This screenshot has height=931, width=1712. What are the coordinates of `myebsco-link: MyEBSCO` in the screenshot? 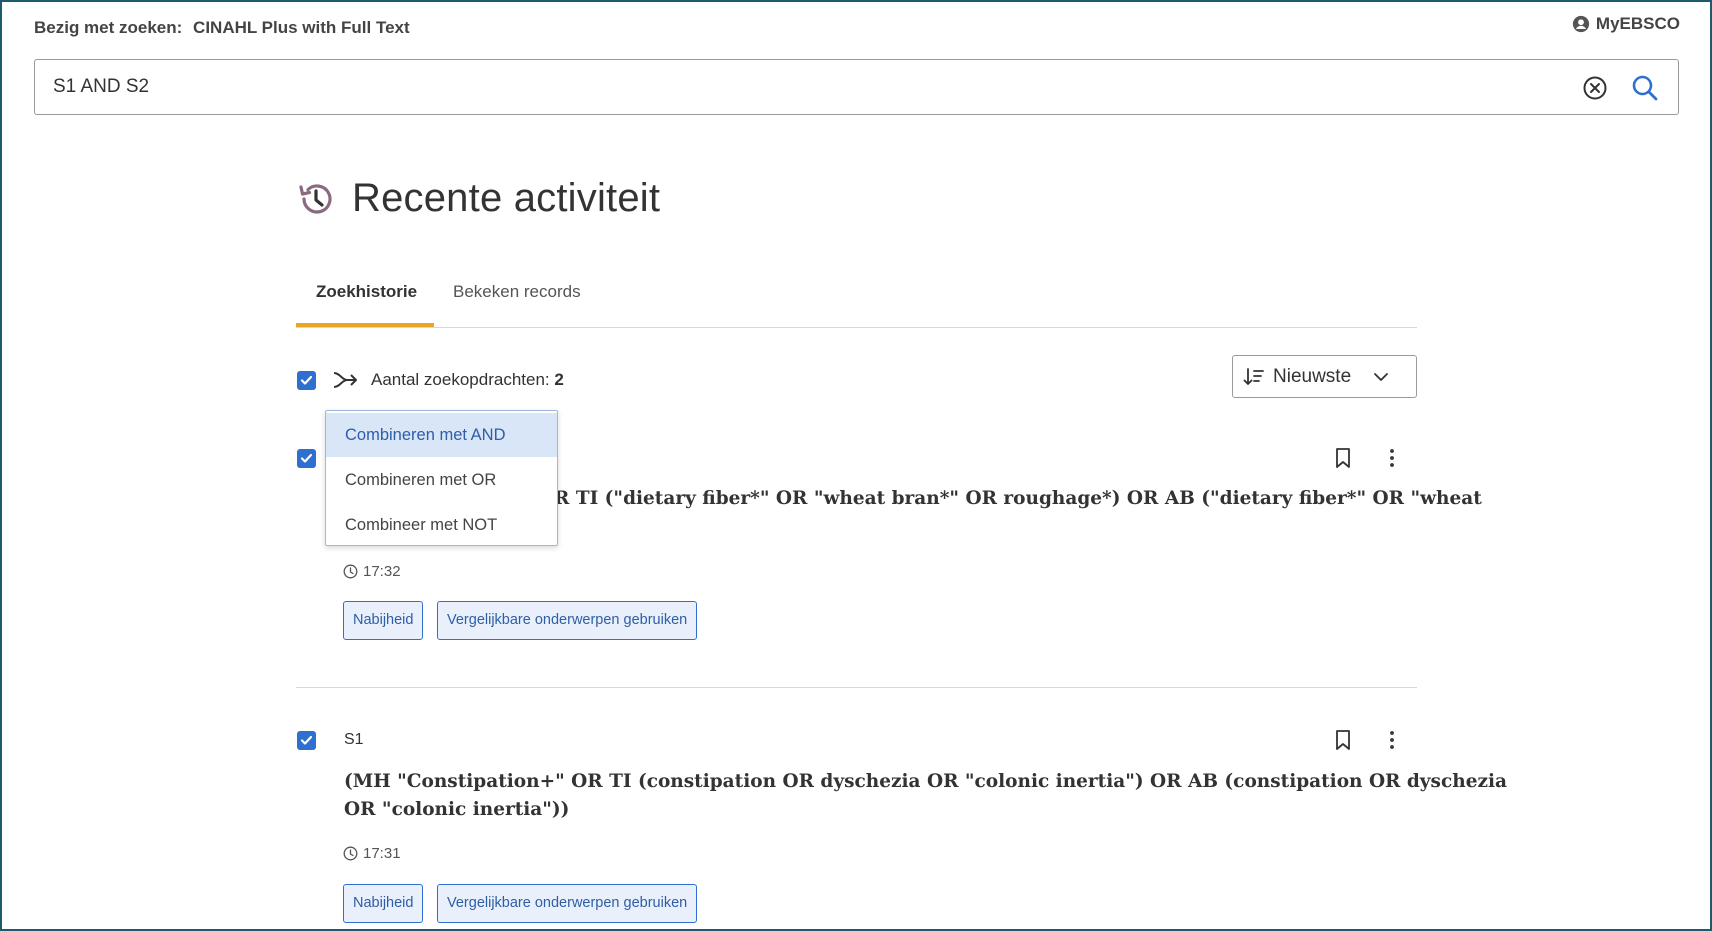 It's located at (1626, 24).